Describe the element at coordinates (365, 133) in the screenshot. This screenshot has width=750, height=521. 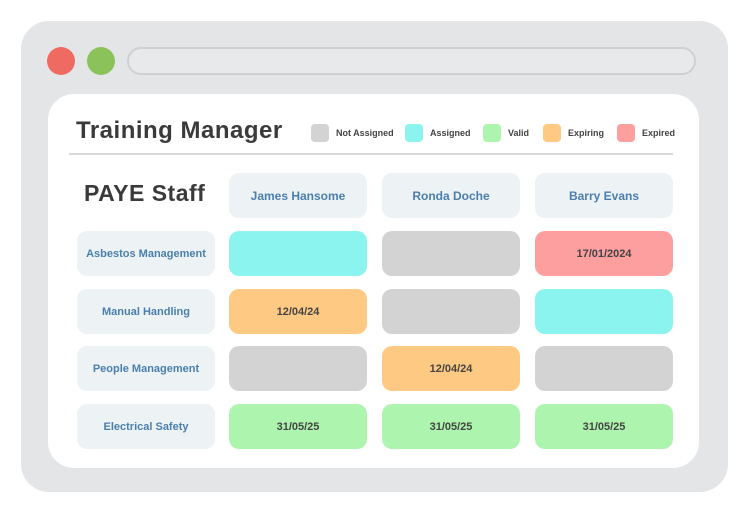
I see `legend-label: Not Assigned` at that location.